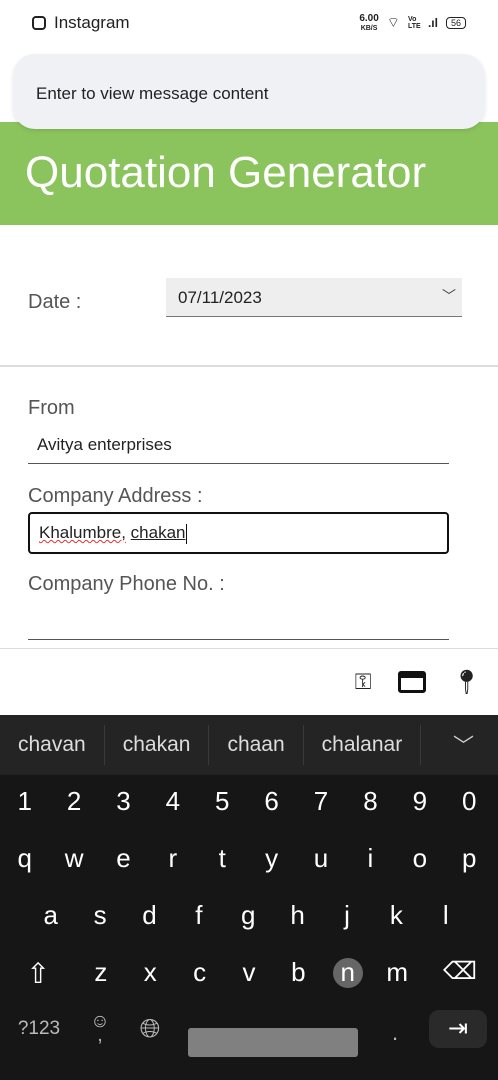 The width and height of the screenshot is (498, 1080). I want to click on wifi-icon: ⌔, so click(393, 22).